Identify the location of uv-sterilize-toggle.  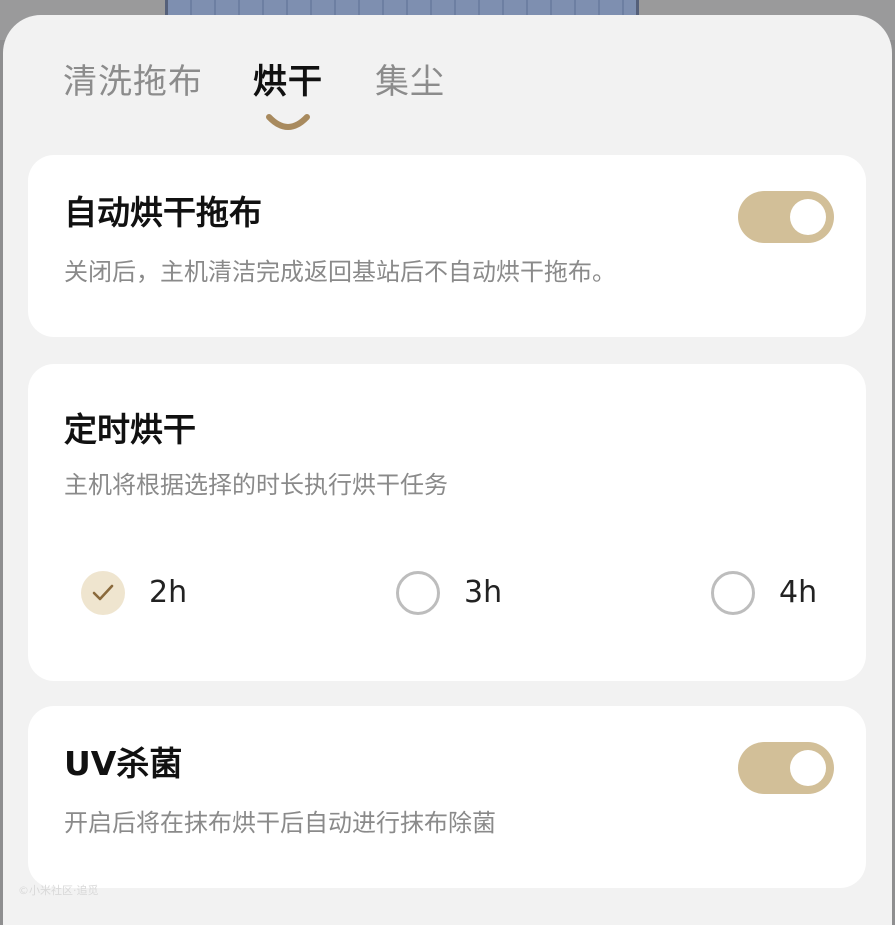
(786, 768).